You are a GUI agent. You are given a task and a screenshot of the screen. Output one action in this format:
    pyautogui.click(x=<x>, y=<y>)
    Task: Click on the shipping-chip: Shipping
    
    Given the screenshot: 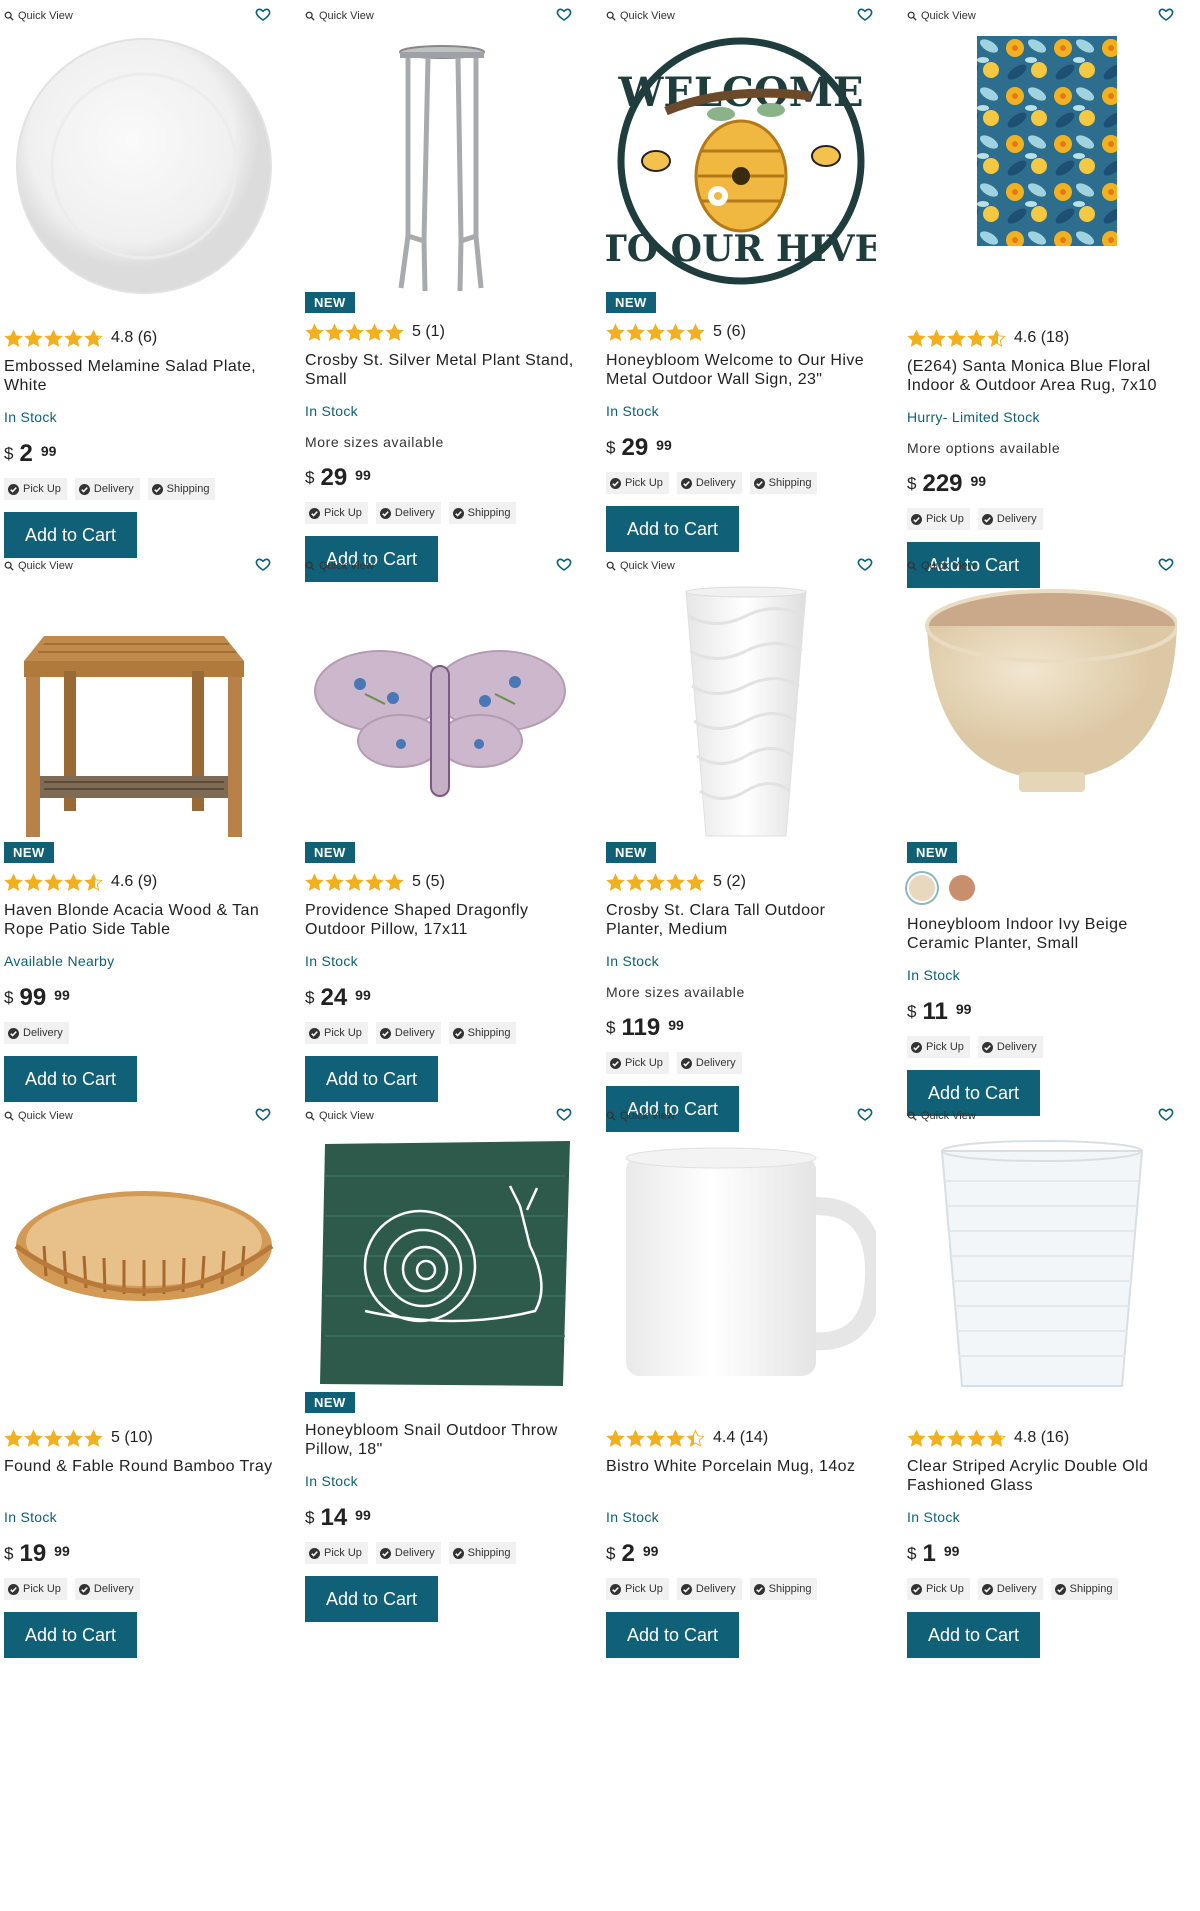 What is the action you would take?
    pyautogui.click(x=482, y=1033)
    